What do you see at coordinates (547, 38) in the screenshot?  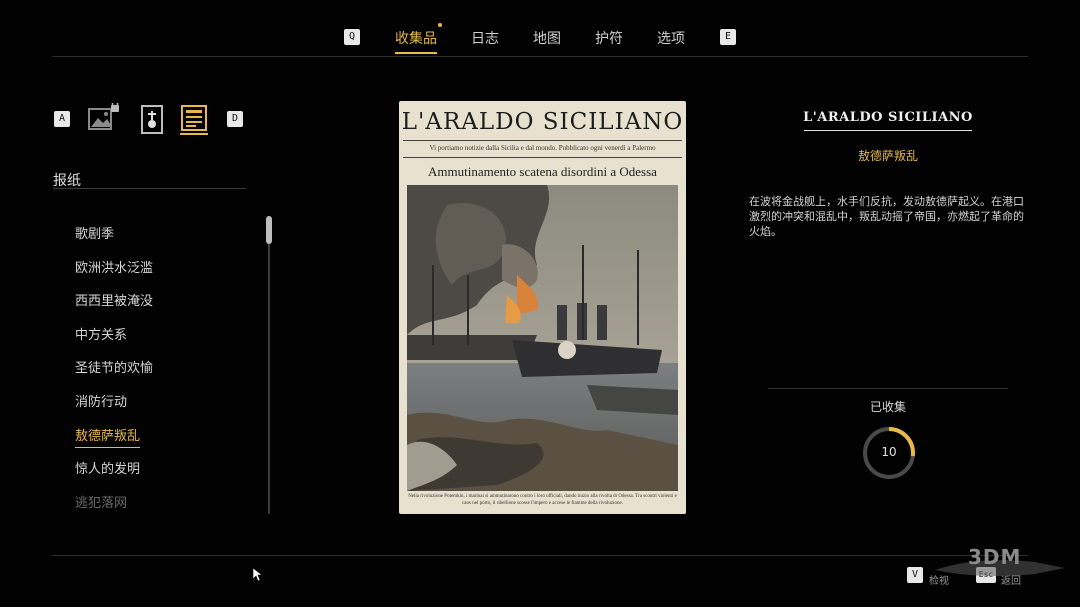 I see `tab-map: 地图` at bounding box center [547, 38].